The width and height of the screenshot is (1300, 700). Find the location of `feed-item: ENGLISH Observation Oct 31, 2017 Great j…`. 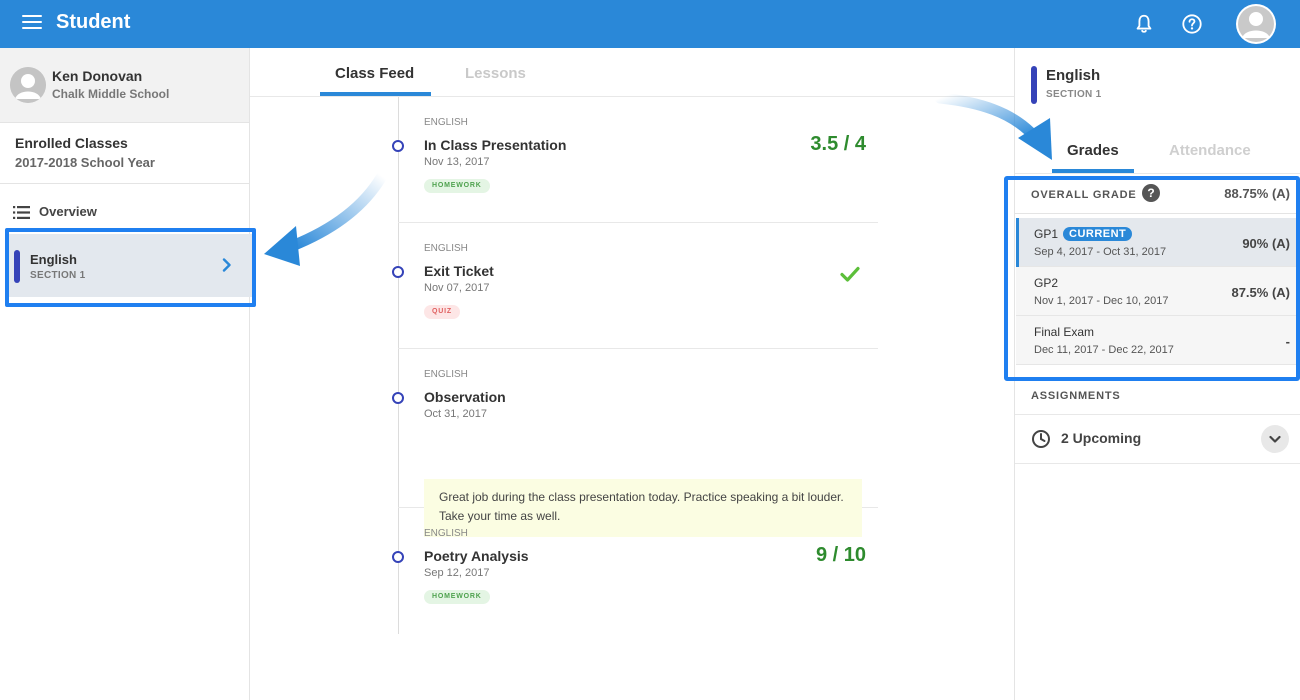

feed-item: ENGLISH Observation Oct 31, 2017 Great j… is located at coordinates (635, 443).